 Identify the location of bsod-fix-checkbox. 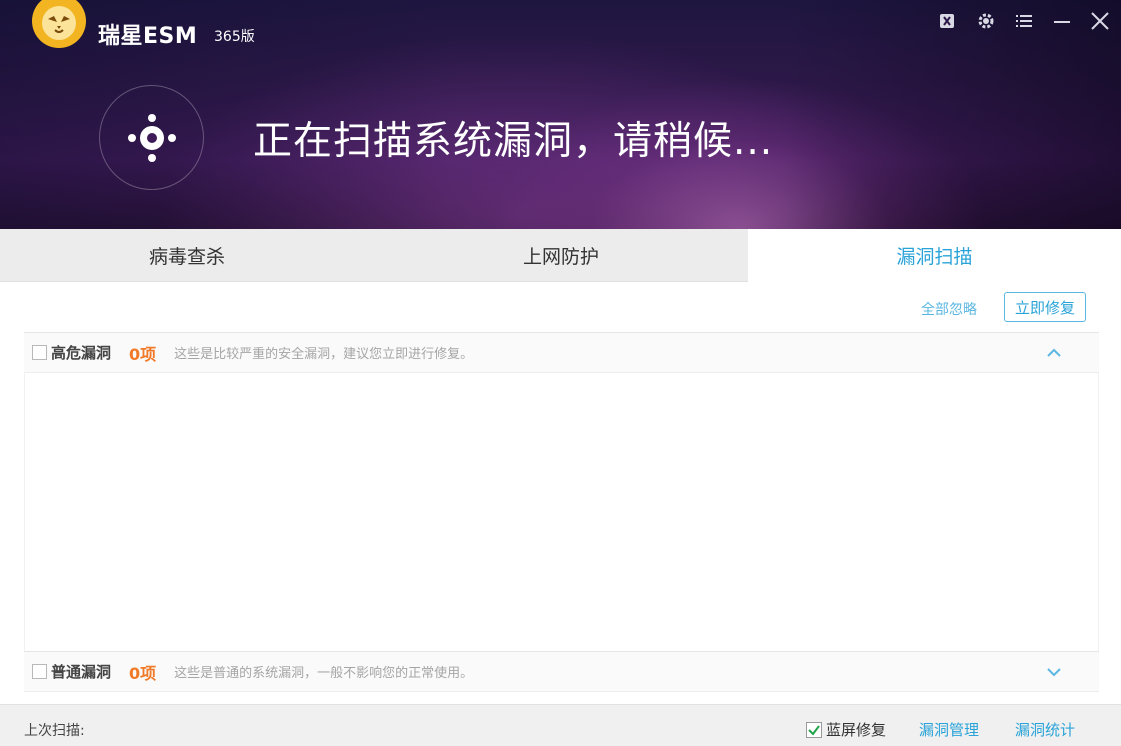
(814, 729).